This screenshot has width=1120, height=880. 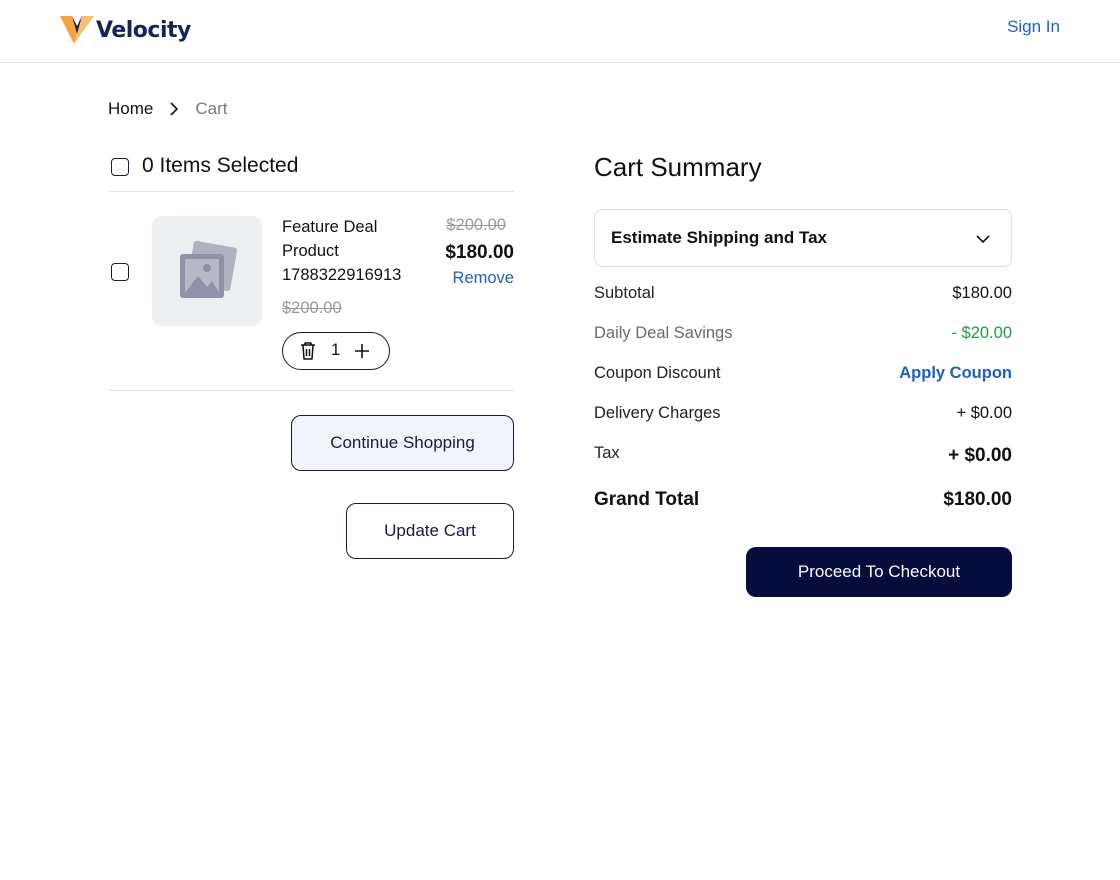 What do you see at coordinates (803, 416) in the screenshot?
I see `delivery-row: Delivery Charges + $0.00` at bounding box center [803, 416].